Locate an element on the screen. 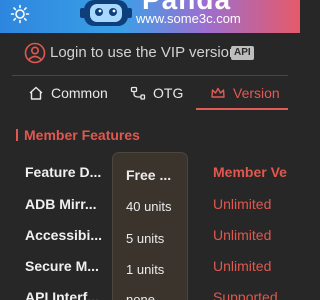 This screenshot has width=320, height=300. active-tab-indicator is located at coordinates (242, 109).